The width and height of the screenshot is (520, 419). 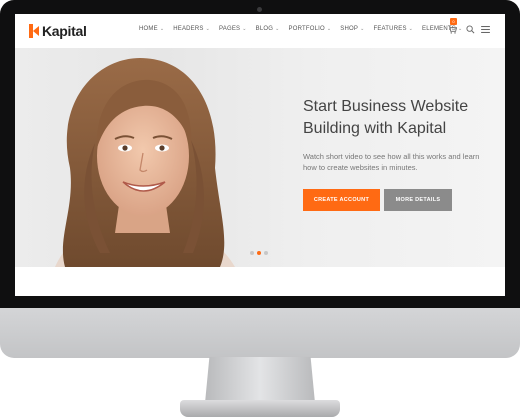 I want to click on monitor-chin, so click(x=260, y=333).